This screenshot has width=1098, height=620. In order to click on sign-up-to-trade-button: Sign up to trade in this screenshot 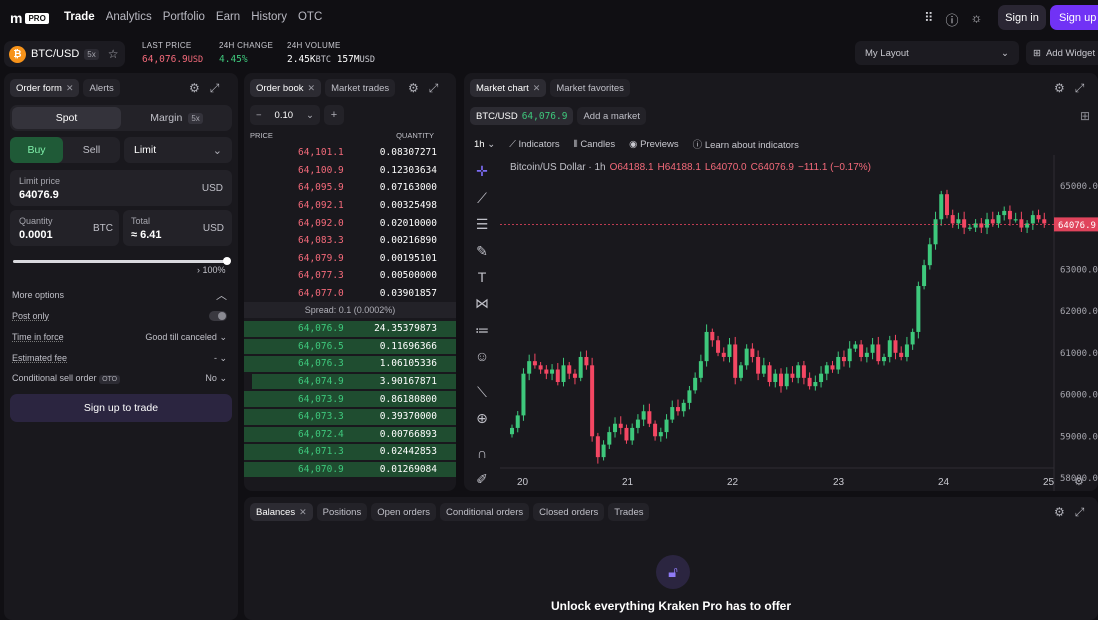, I will do `click(121, 408)`.